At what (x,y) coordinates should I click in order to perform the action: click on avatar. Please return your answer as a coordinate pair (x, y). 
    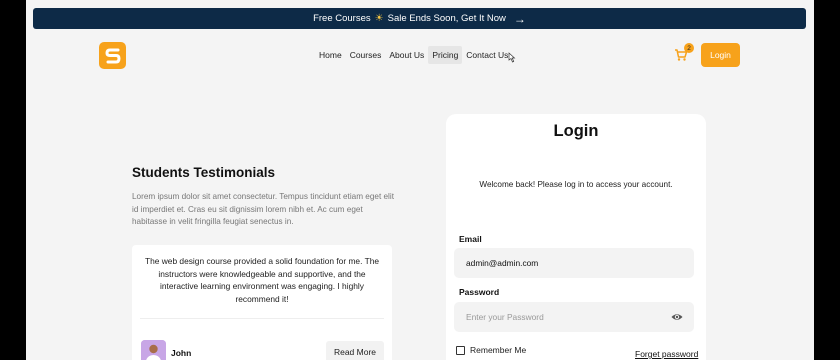
    Looking at the image, I should click on (153, 350).